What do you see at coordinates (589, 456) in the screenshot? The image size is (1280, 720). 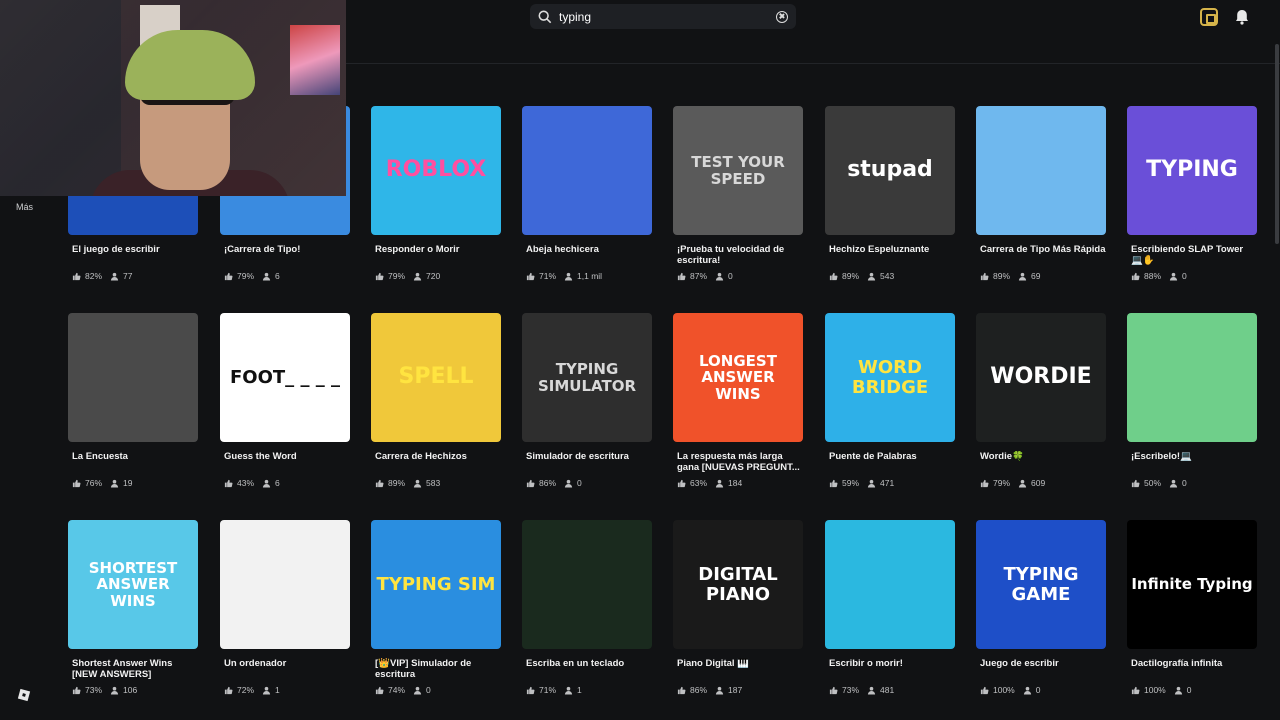 I see `game-title: Simulador de escritura` at bounding box center [589, 456].